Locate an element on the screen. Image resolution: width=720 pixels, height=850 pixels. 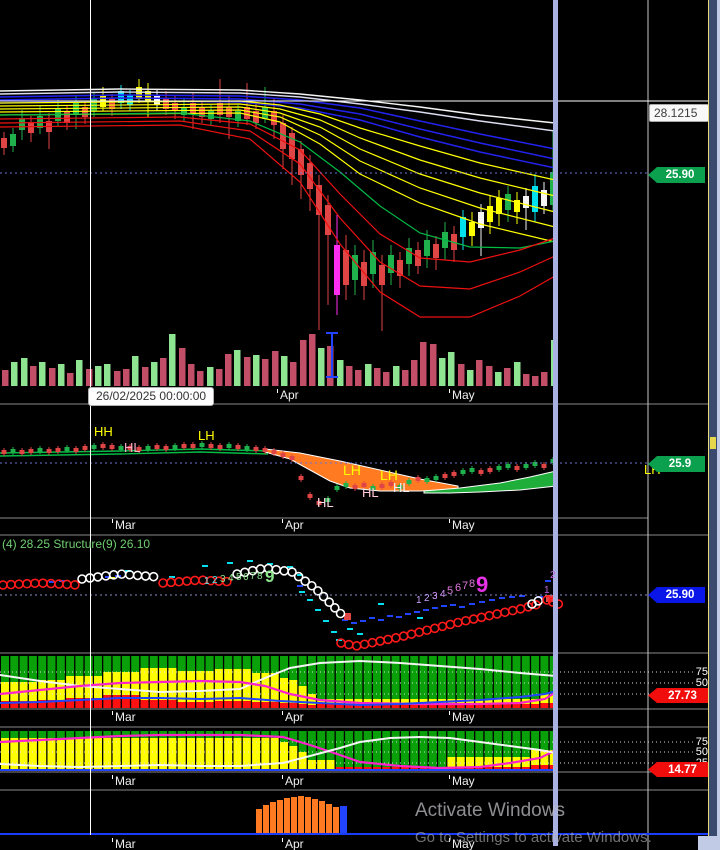
current-bar-highlight-line is located at coordinates (555, 423).